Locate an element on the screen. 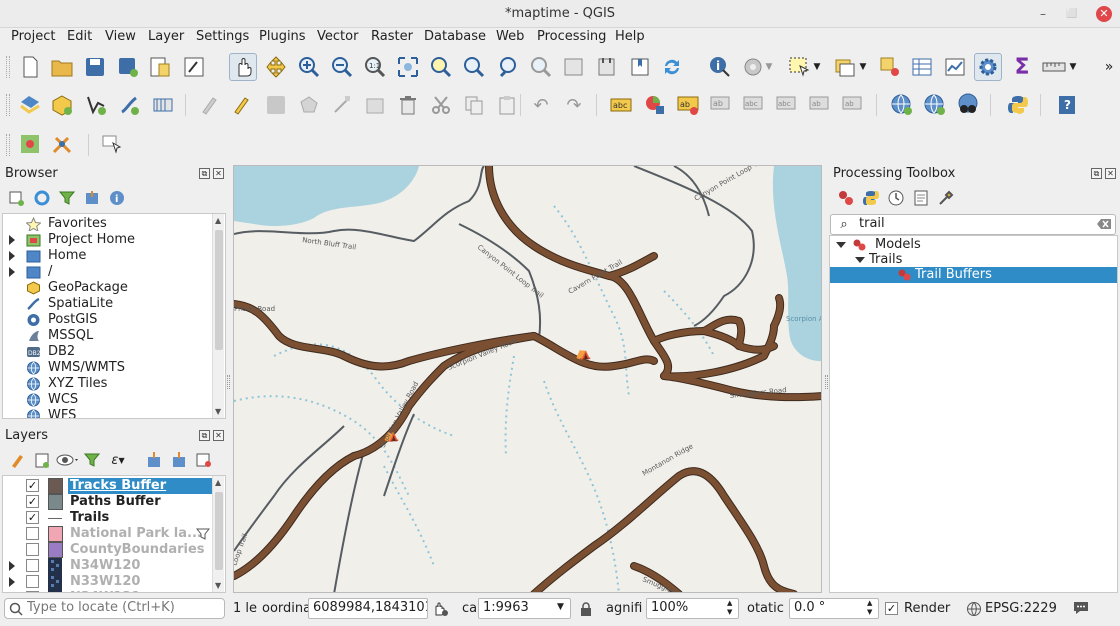 Image resolution: width=1120 pixels, height=626 pixels. processing-tree-item: Models is located at coordinates (973, 245).